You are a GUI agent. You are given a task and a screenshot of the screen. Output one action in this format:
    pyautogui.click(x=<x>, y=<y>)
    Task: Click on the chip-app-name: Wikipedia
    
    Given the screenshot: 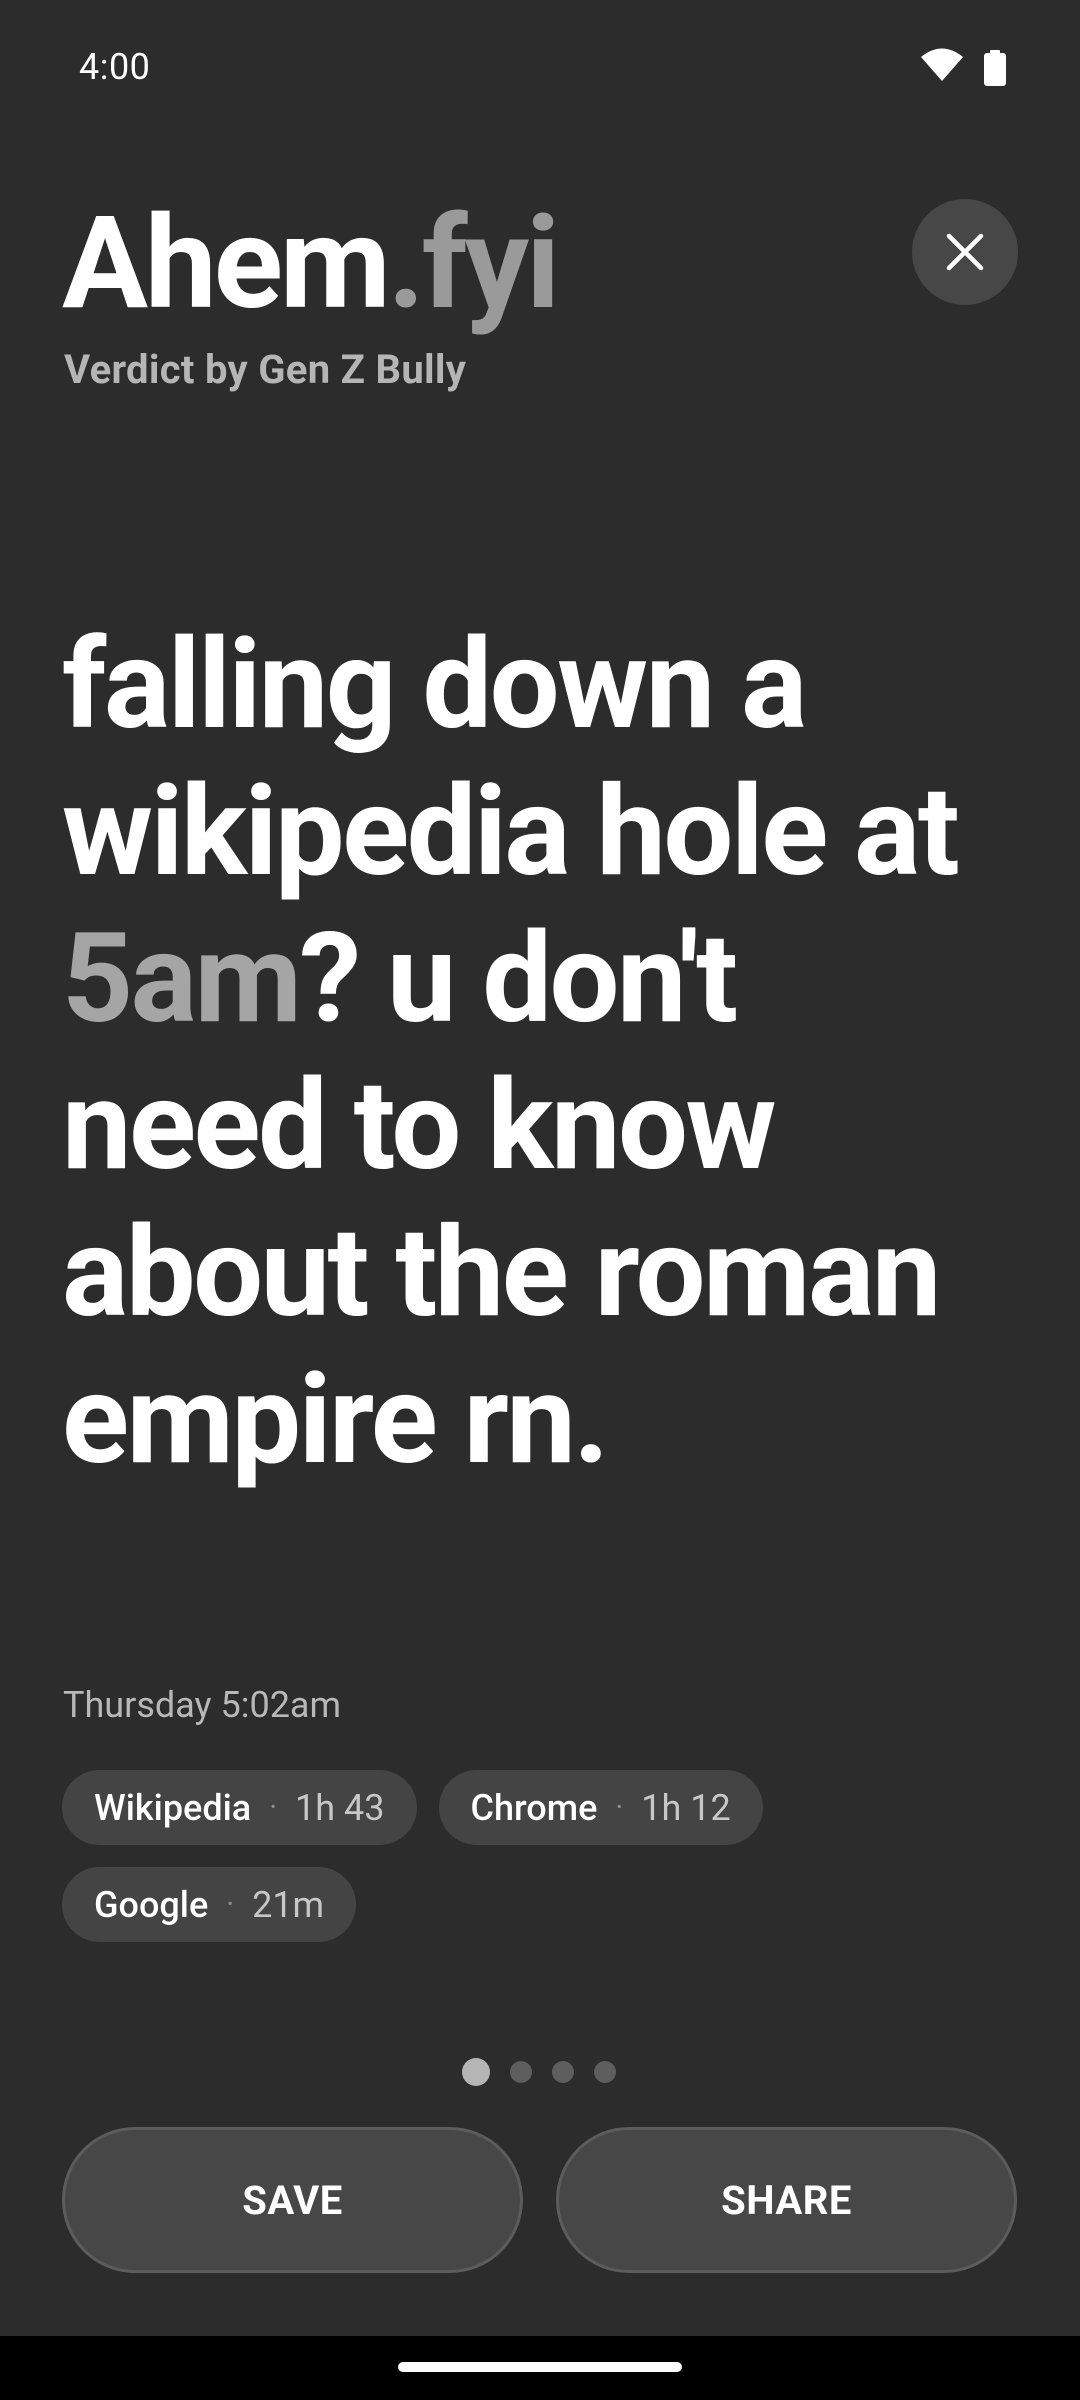 What is the action you would take?
    pyautogui.click(x=173, y=1807)
    